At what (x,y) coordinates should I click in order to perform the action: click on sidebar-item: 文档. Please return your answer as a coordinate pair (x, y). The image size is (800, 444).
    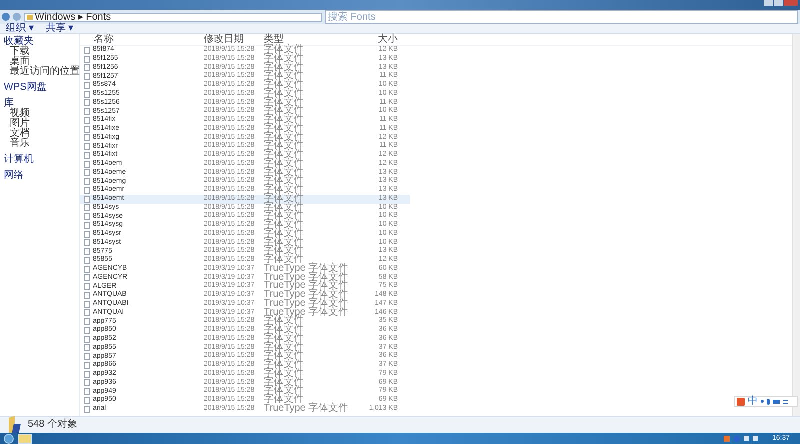
    Looking at the image, I should click on (20, 134).